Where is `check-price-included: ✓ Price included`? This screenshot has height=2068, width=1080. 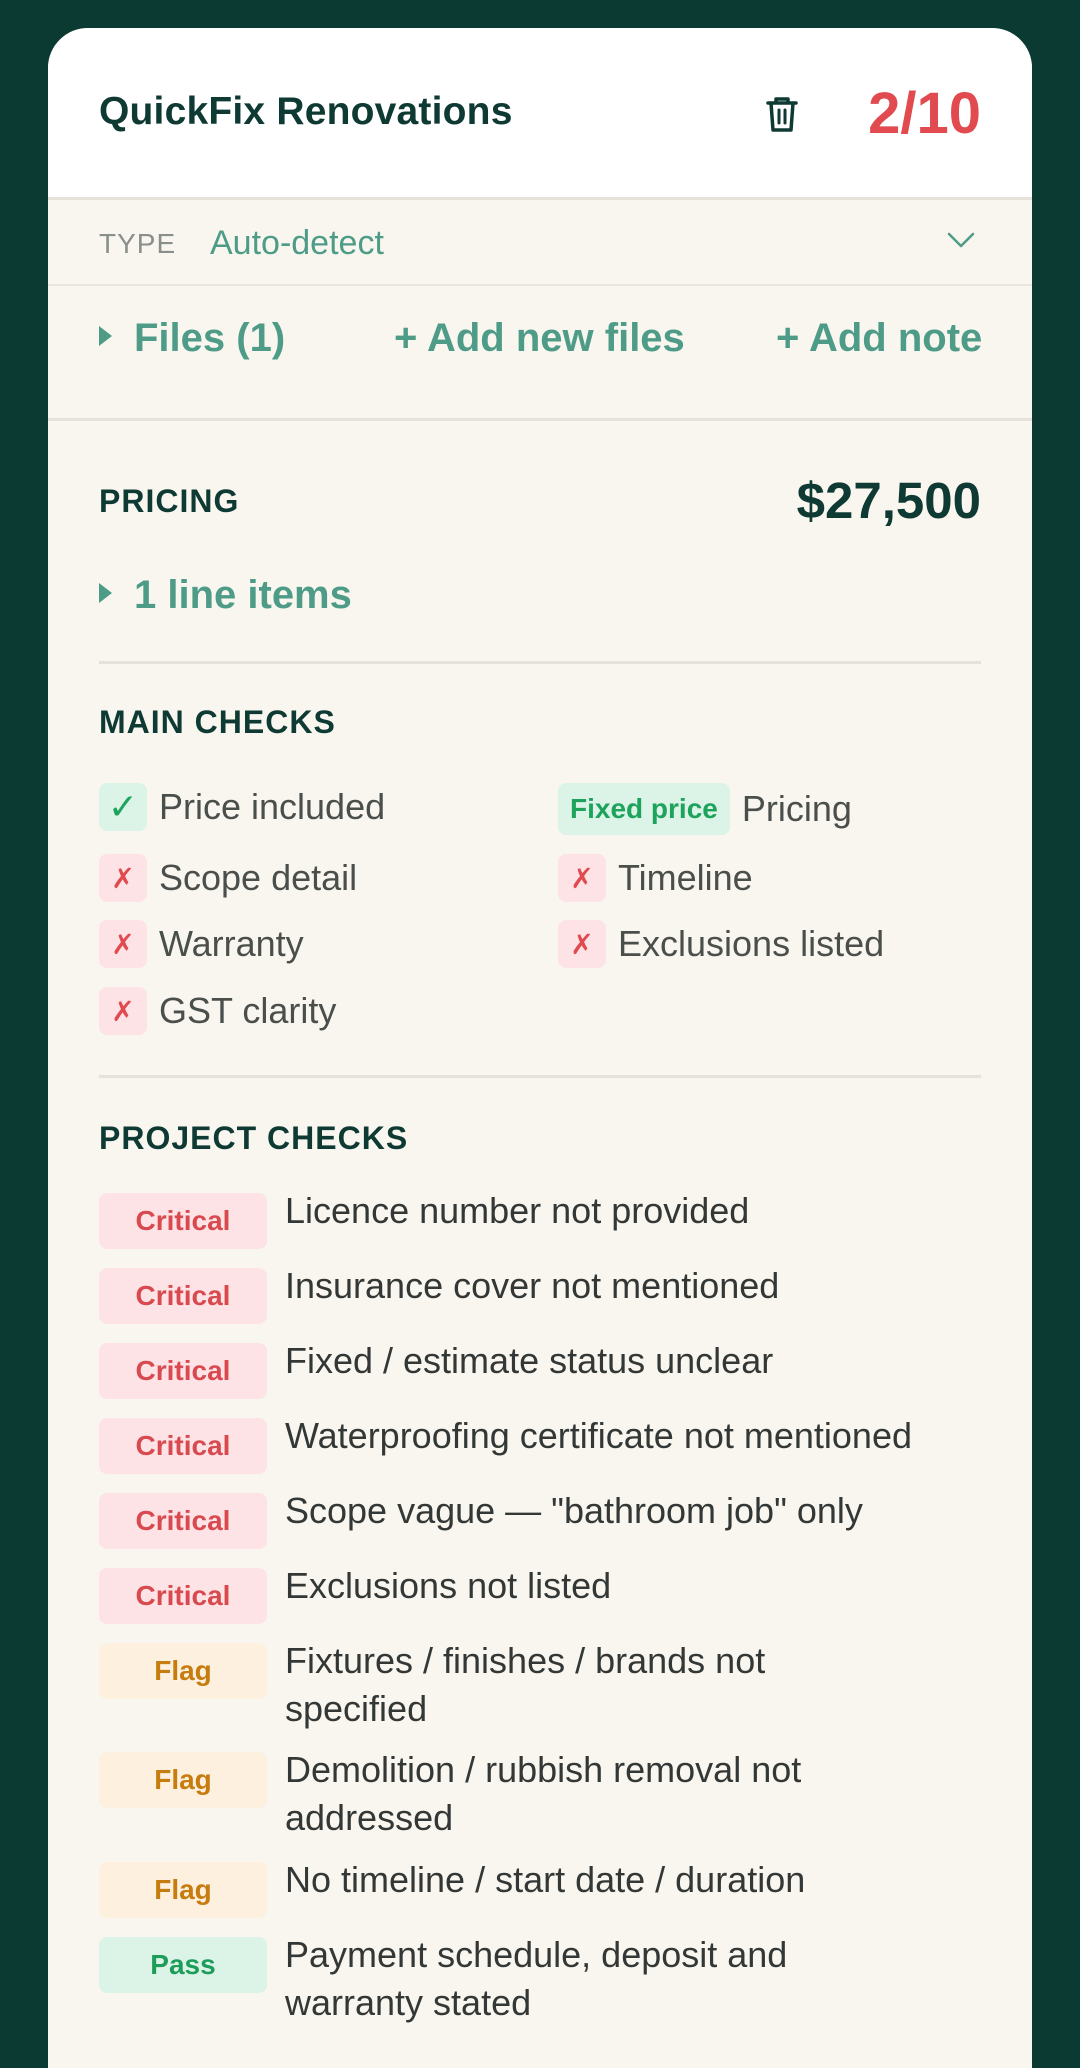 check-price-included: ✓ Price included is located at coordinates (242, 807).